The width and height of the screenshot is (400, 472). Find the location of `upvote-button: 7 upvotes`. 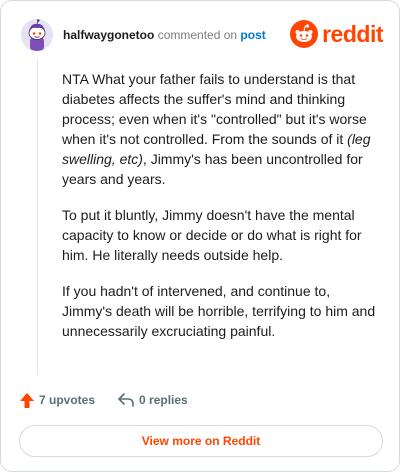

upvote-button: 7 upvotes is located at coordinates (57, 400).